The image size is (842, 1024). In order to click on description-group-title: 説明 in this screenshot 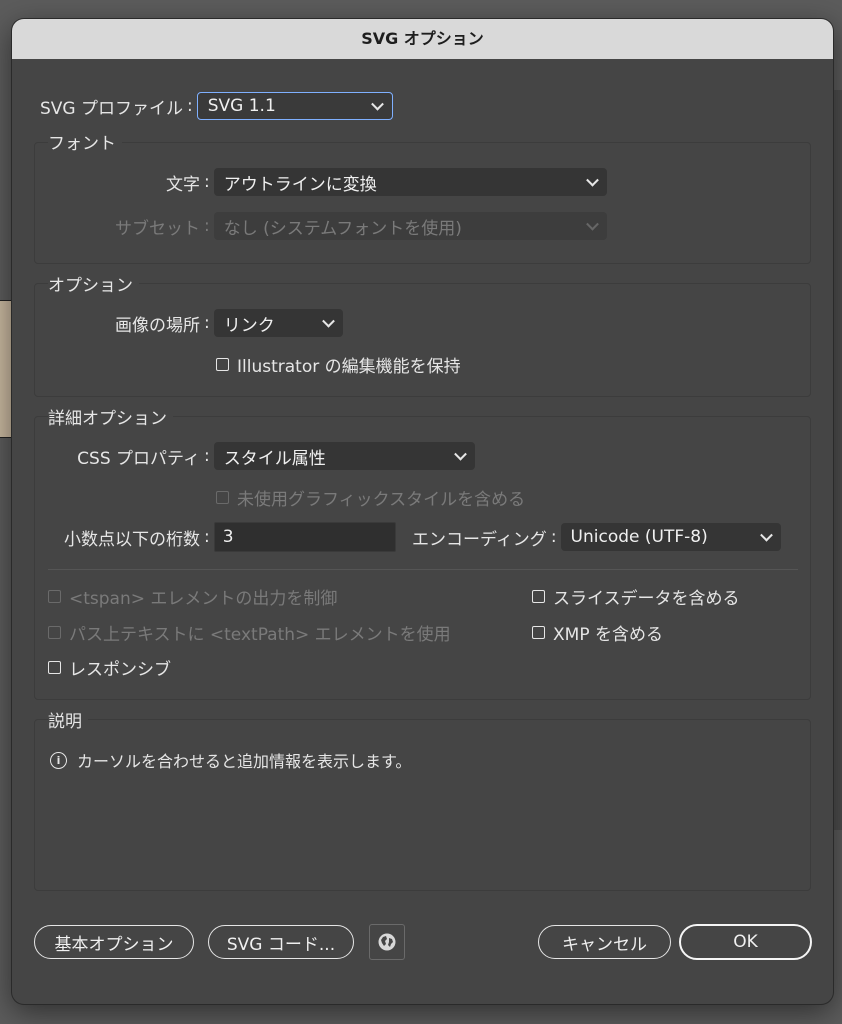, I will do `click(68, 719)`.